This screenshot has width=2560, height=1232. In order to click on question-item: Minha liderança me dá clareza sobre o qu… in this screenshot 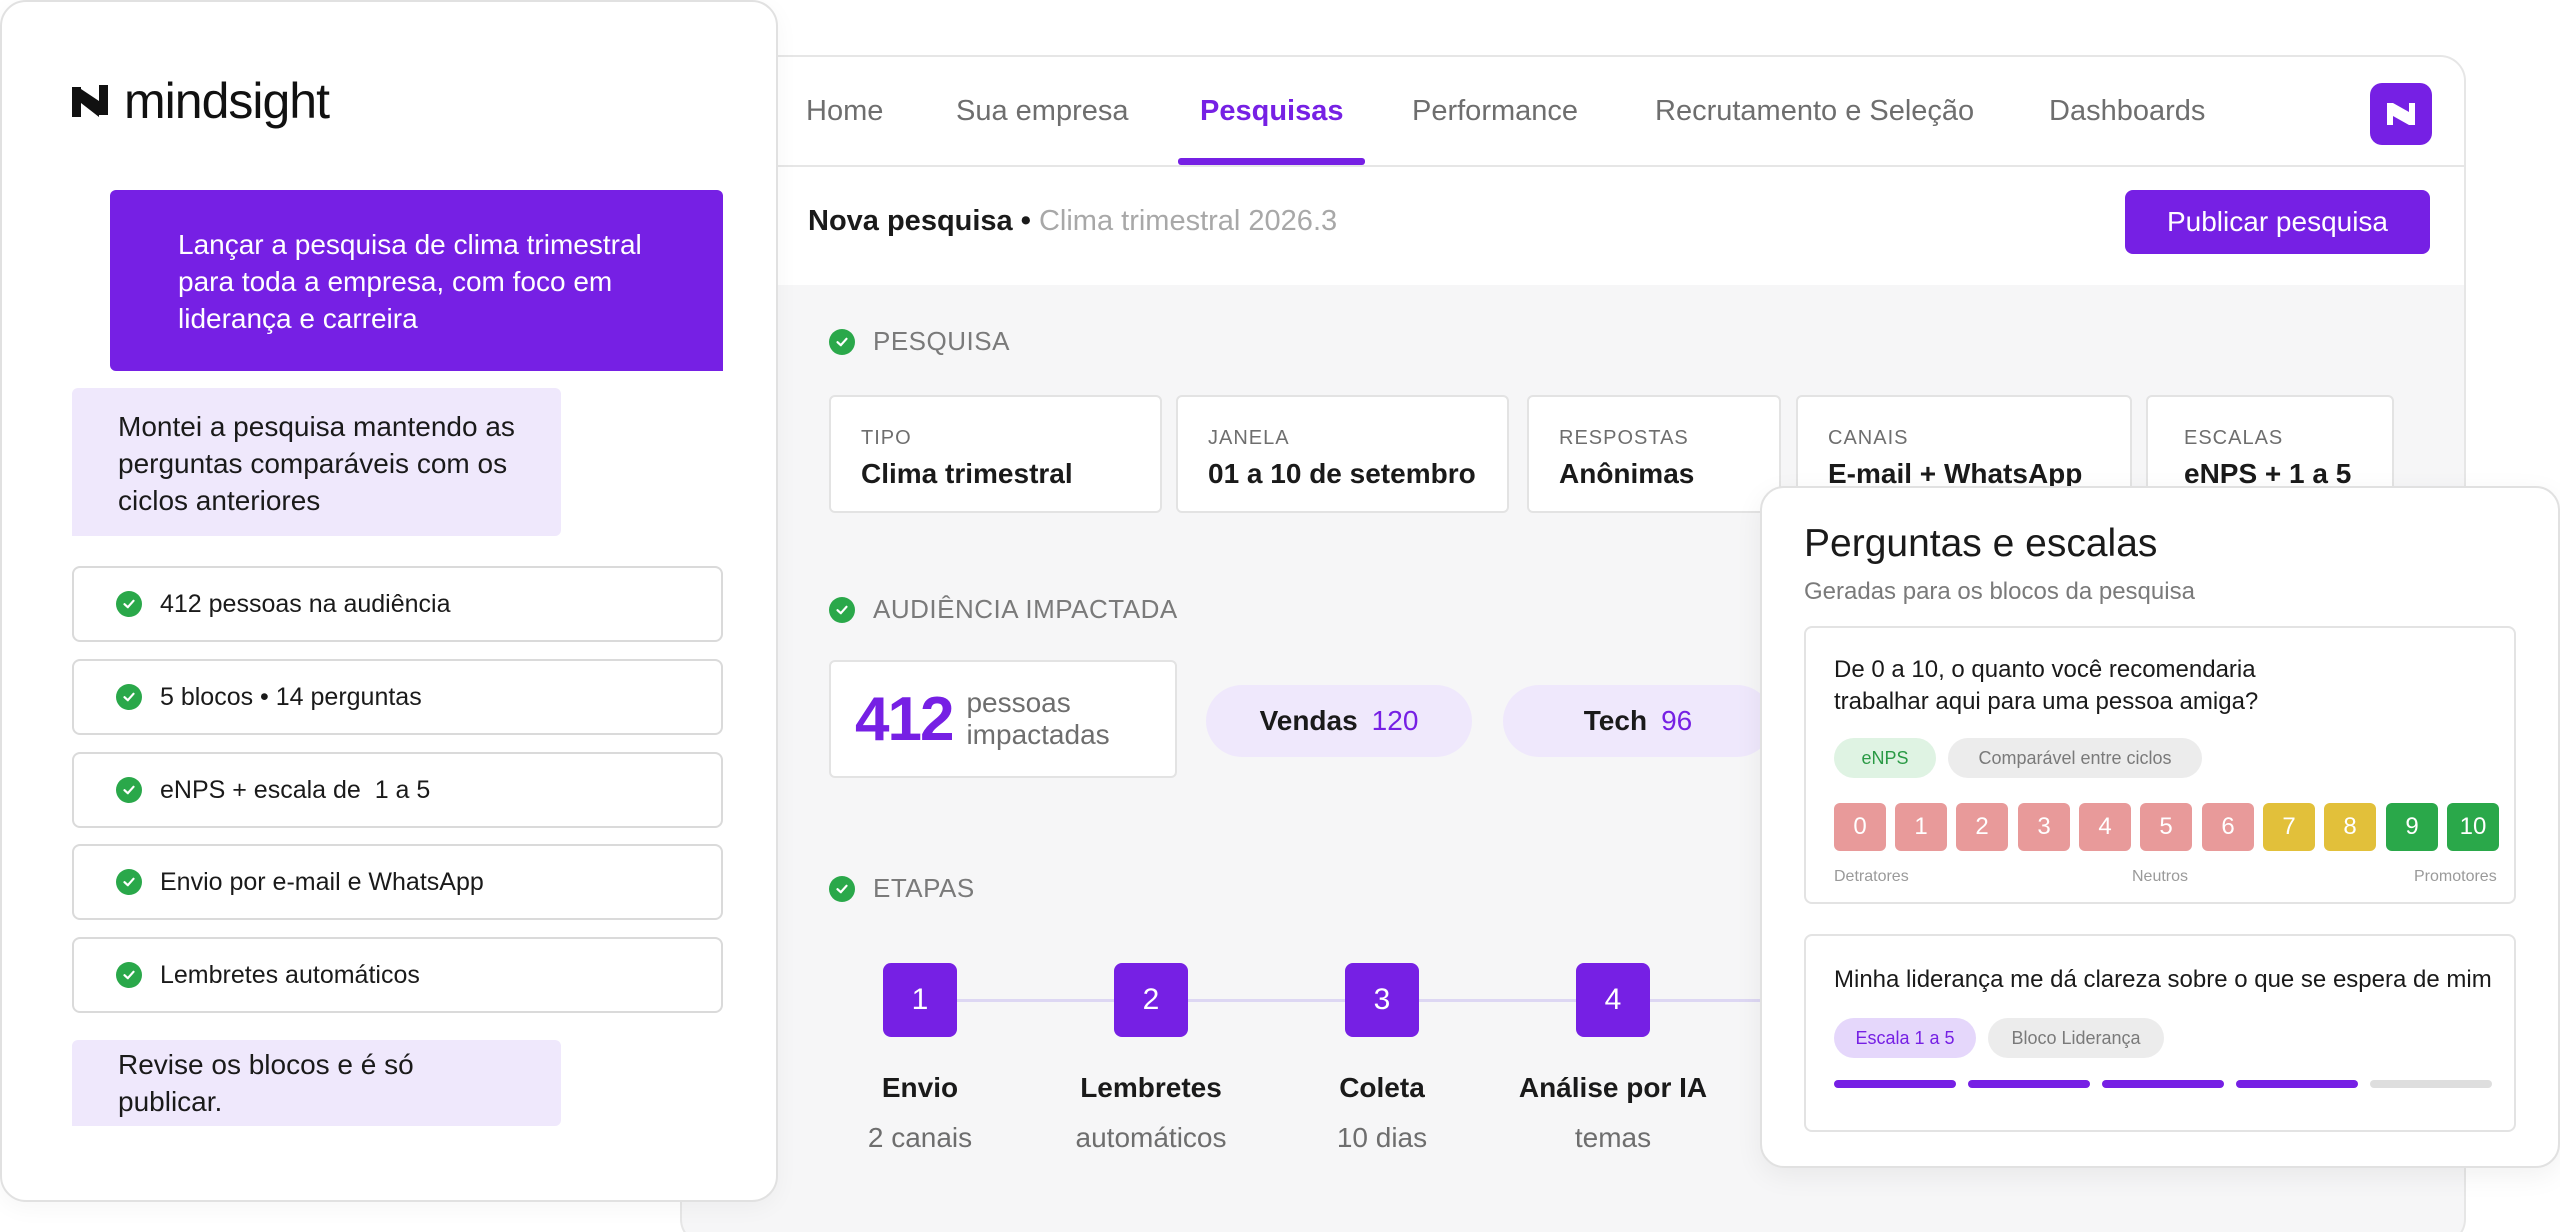, I will do `click(2160, 1033)`.